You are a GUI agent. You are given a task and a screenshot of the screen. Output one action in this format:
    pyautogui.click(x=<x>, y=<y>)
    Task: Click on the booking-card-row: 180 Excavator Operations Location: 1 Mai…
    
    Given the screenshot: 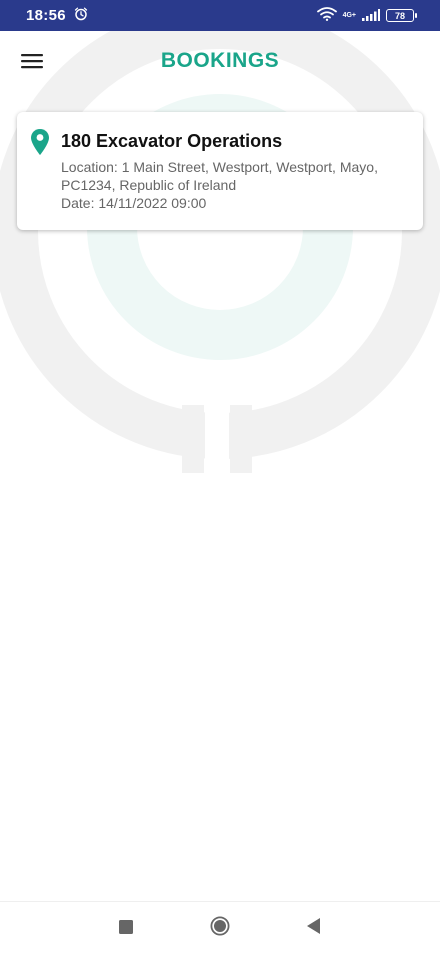 What is the action you would take?
    pyautogui.click(x=220, y=170)
    